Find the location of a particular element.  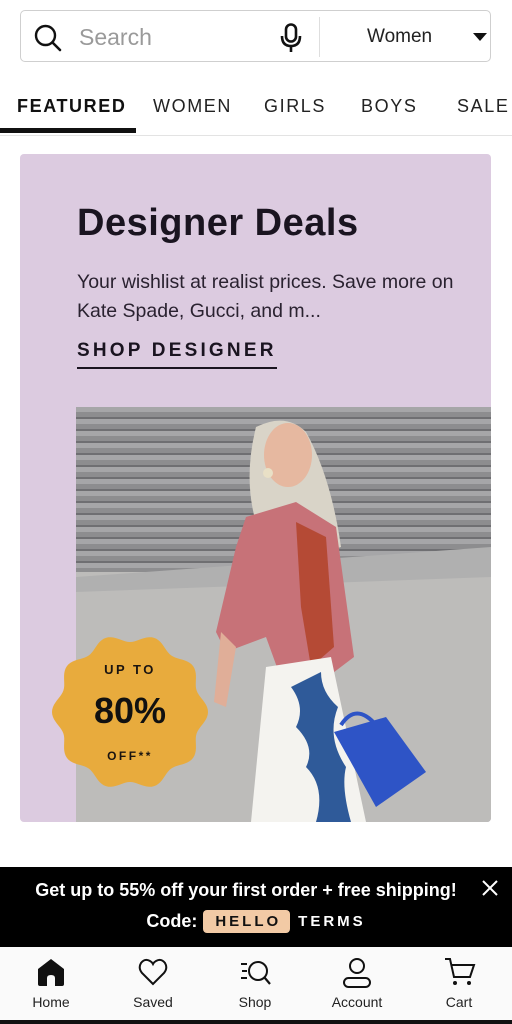

nav-cart: Cart is located at coordinates (459, 983).